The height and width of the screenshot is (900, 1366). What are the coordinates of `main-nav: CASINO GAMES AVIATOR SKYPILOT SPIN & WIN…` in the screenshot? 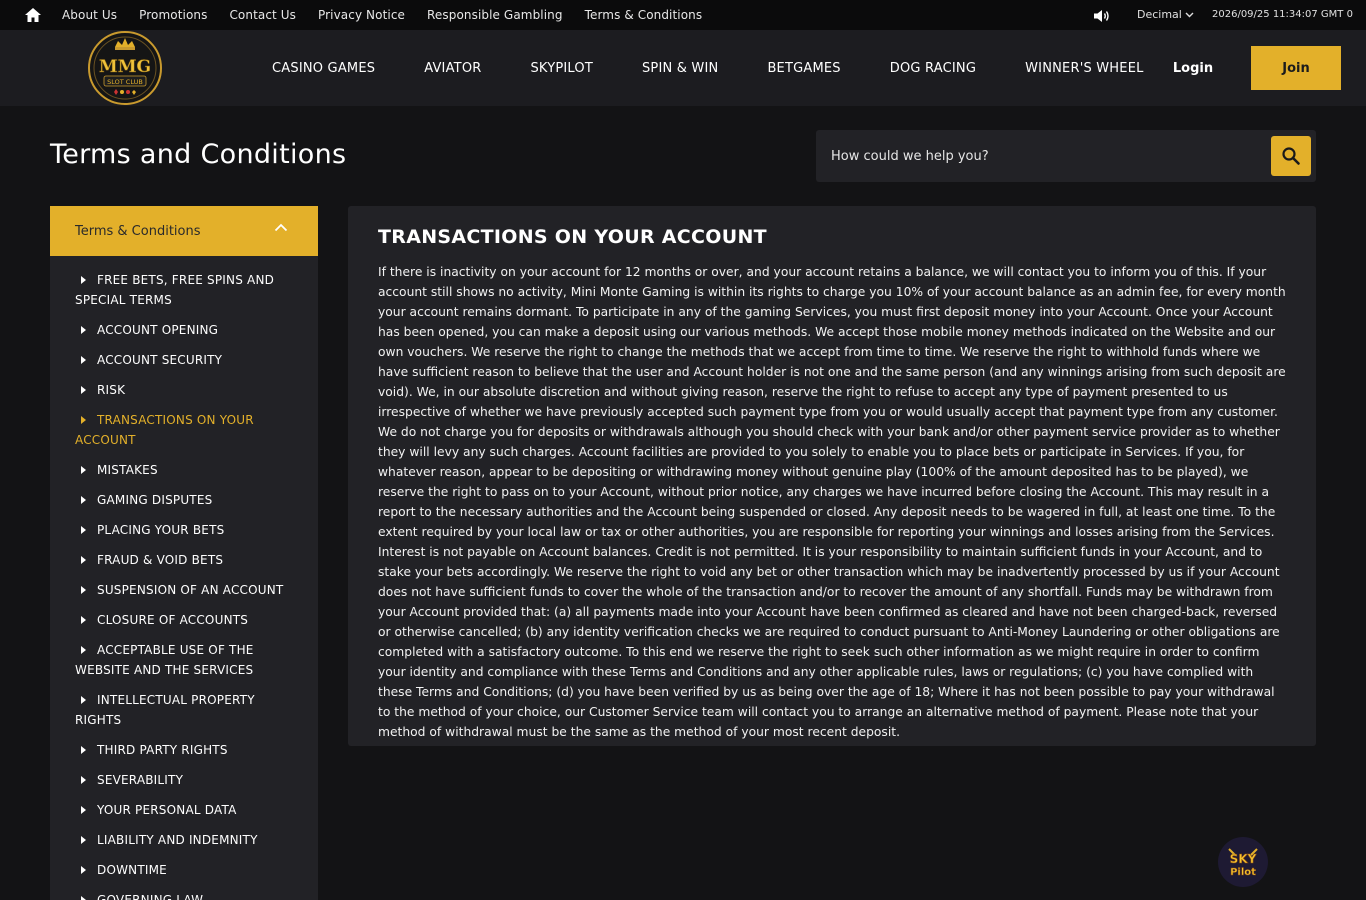 It's located at (708, 68).